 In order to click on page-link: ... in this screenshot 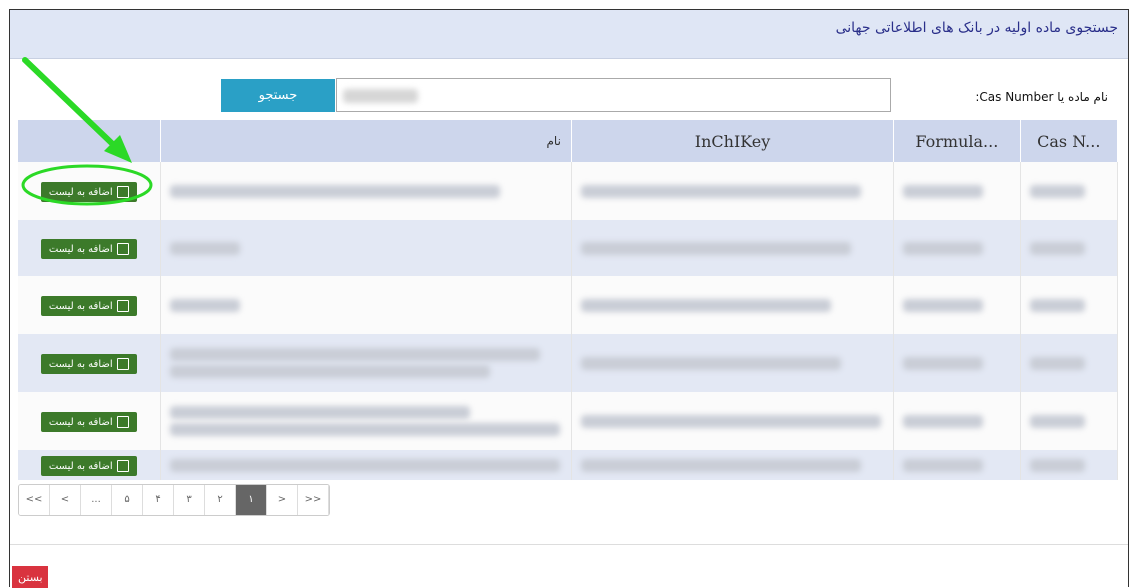, I will do `click(96, 500)`.